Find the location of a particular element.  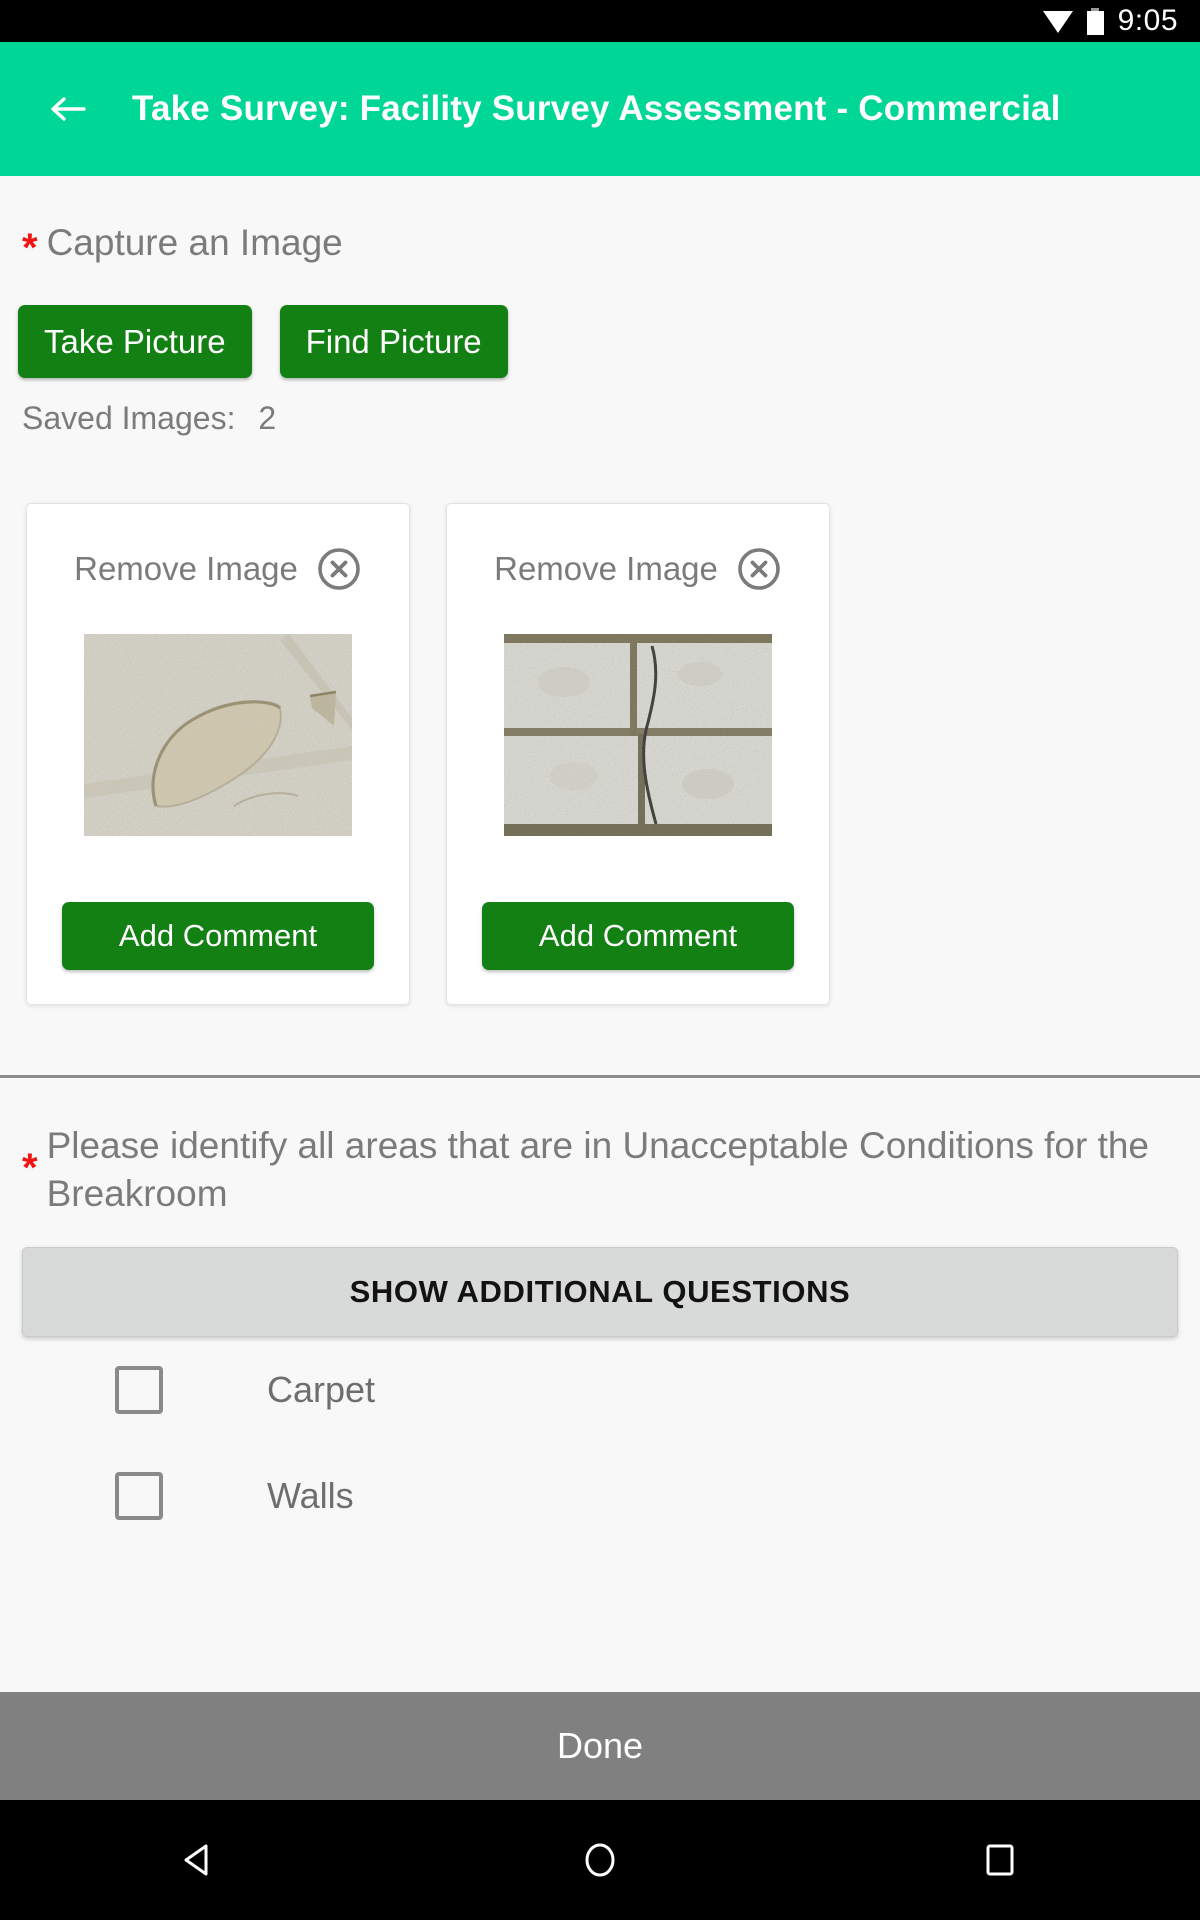

capture-image-label: Capture an Image is located at coordinates (194, 242).